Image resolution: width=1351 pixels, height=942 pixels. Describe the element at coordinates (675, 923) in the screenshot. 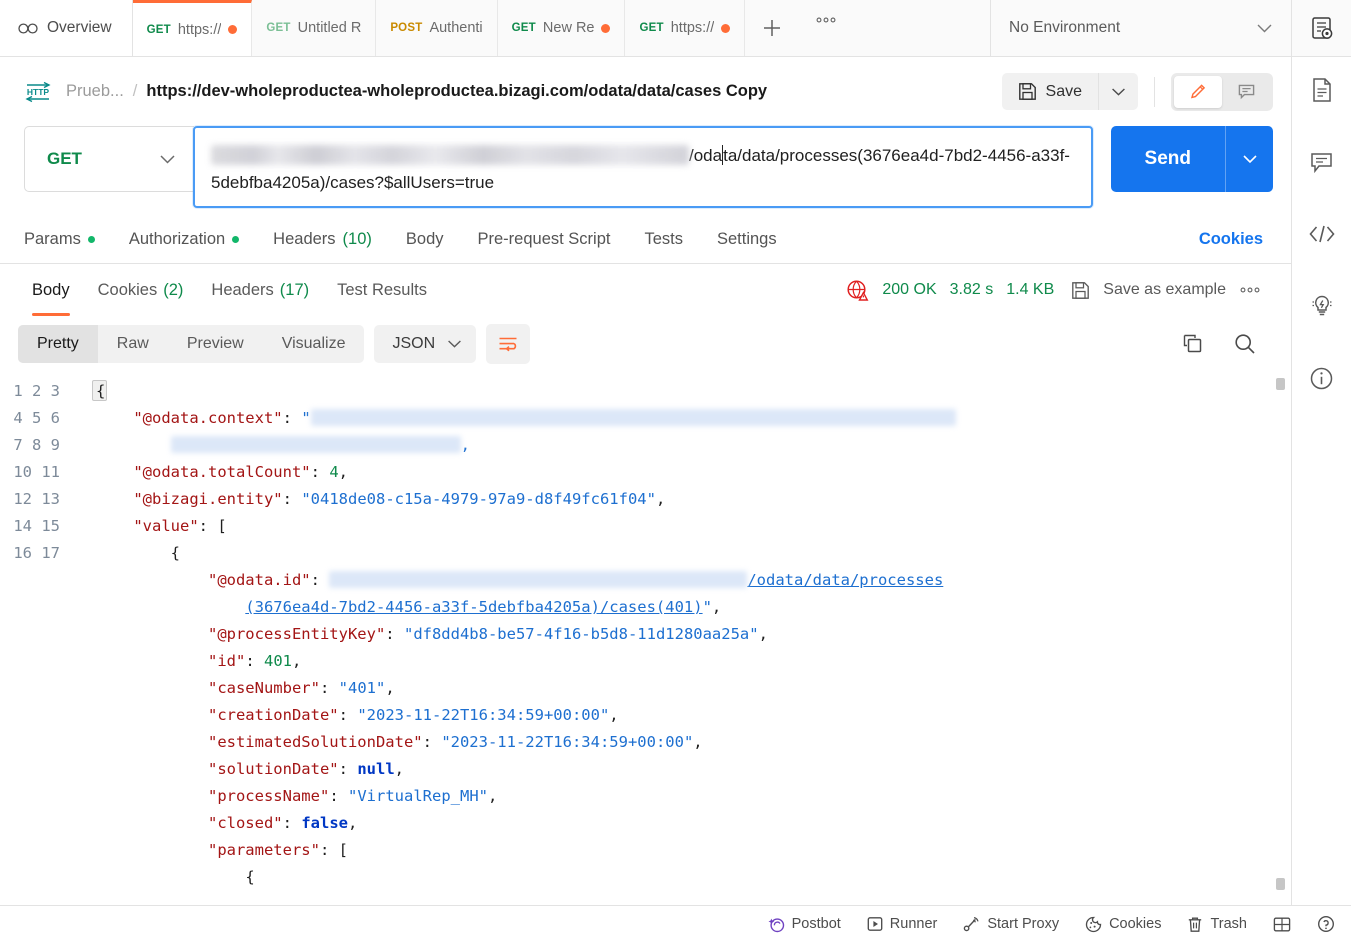

I see `status-bar: Postbot Runner Start Proxy Cookies Trash` at that location.